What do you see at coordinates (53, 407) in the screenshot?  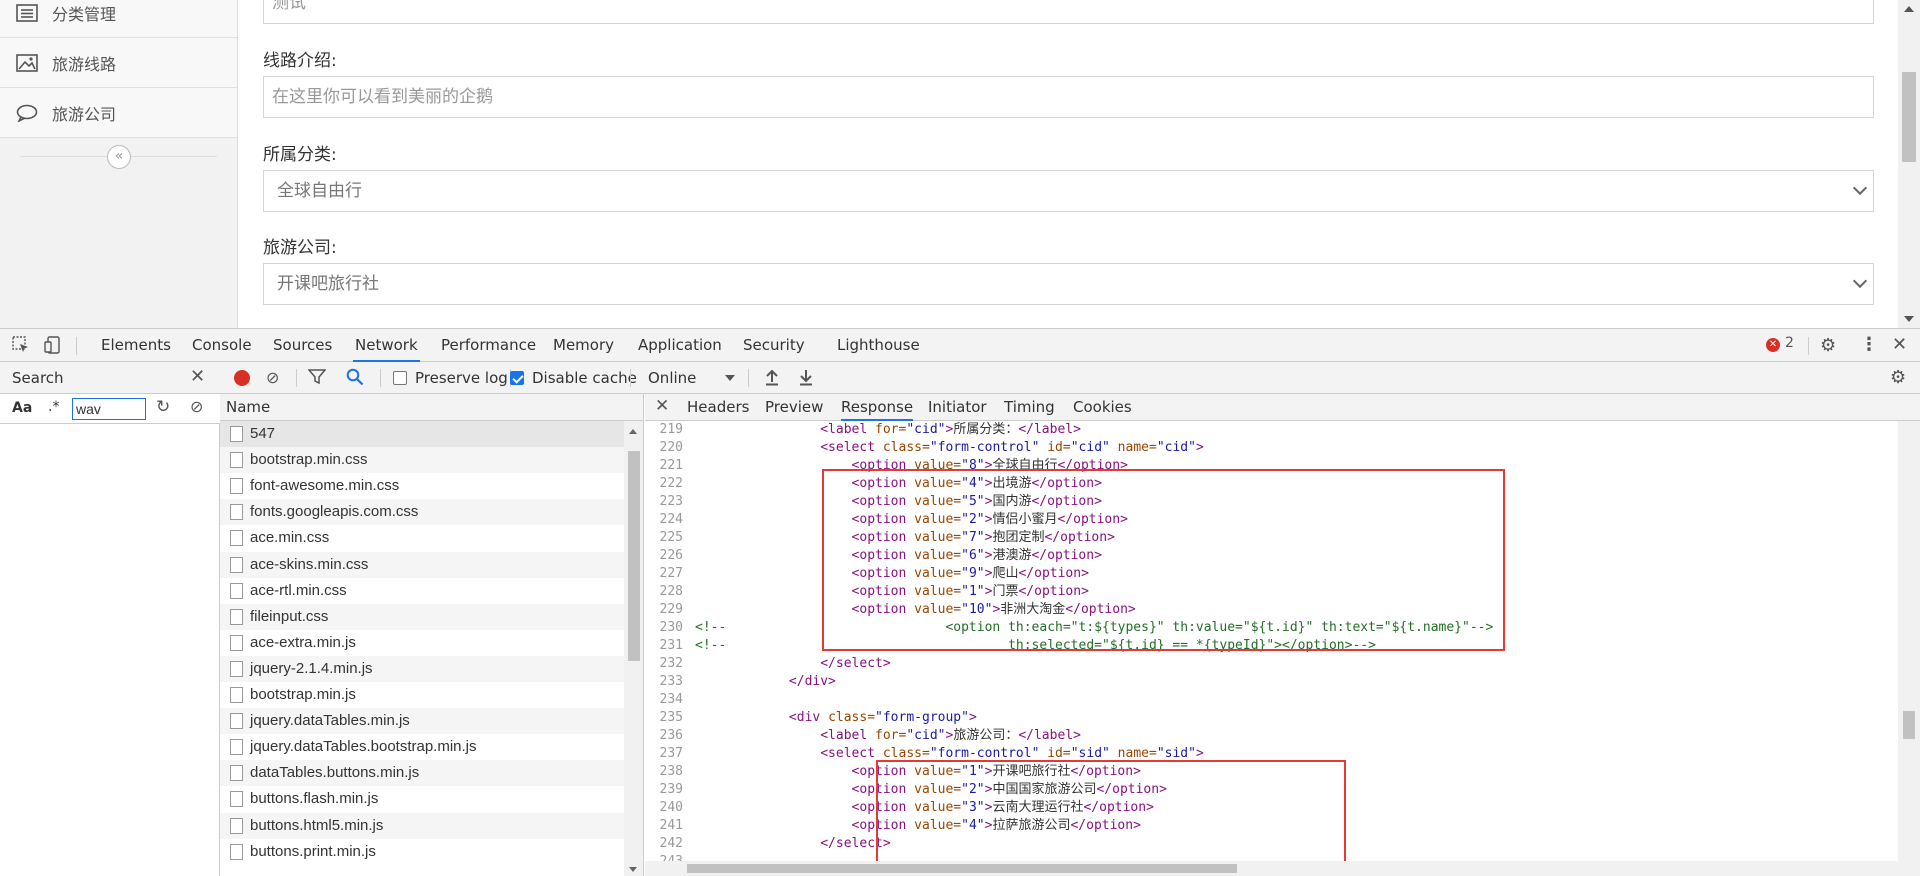 I see `regex-toggle: .*` at bounding box center [53, 407].